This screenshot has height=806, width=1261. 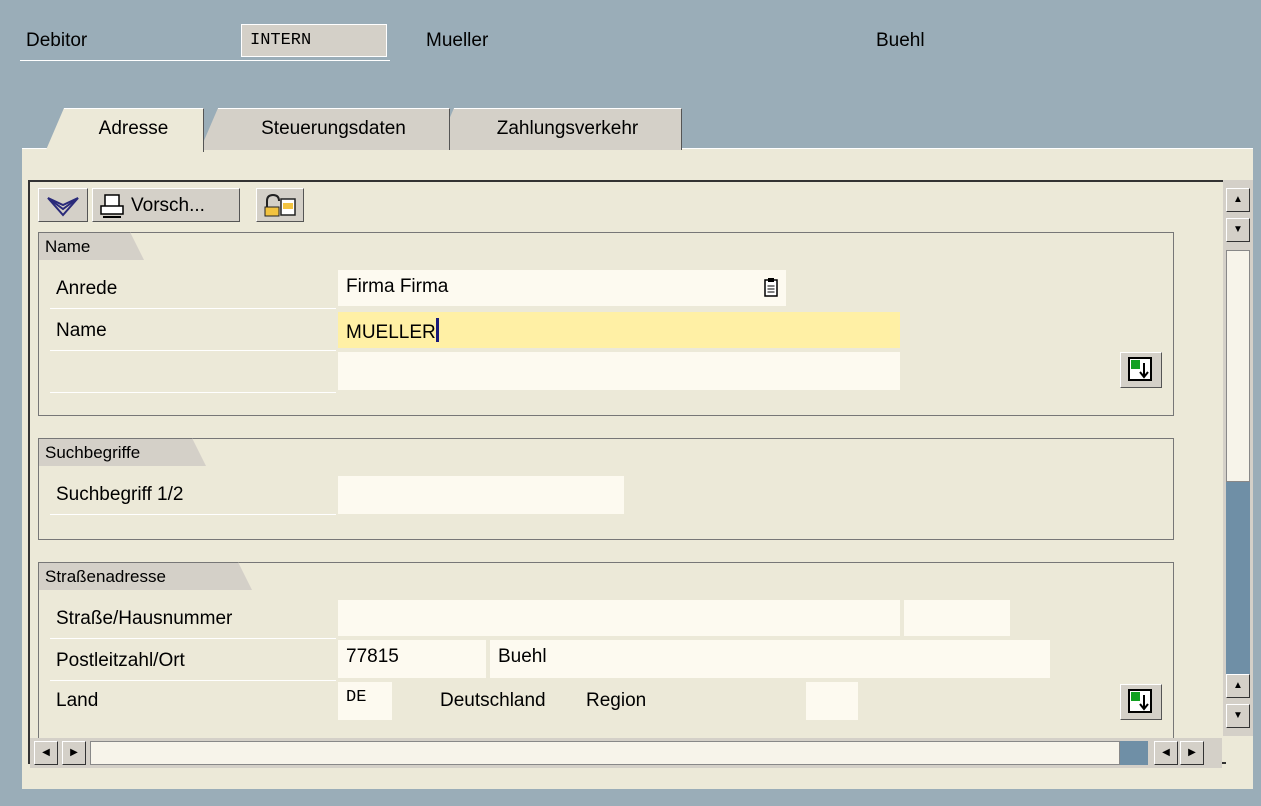 I want to click on street-field, so click(x=619, y=618).